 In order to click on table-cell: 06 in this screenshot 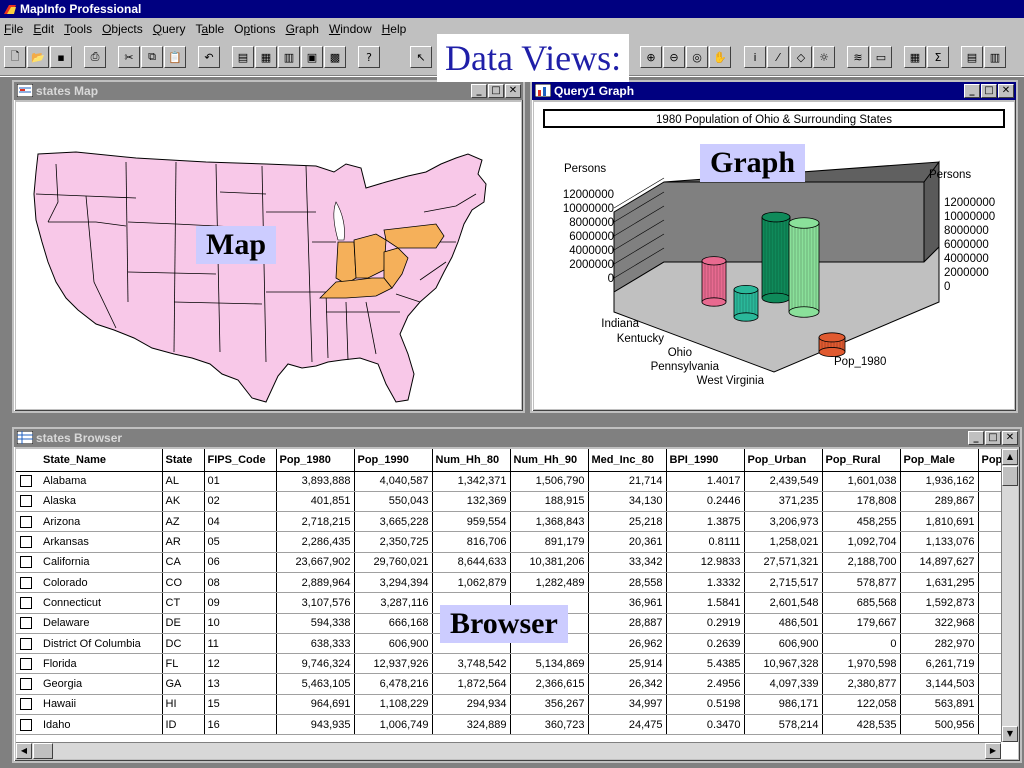, I will do `click(240, 562)`.